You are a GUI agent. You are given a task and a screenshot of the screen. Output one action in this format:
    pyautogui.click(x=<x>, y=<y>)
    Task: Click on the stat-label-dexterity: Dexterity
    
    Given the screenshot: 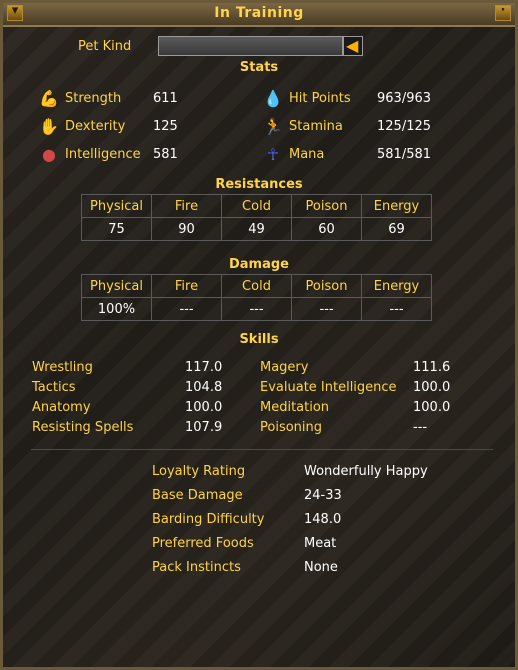 What is the action you would take?
    pyautogui.click(x=95, y=126)
    